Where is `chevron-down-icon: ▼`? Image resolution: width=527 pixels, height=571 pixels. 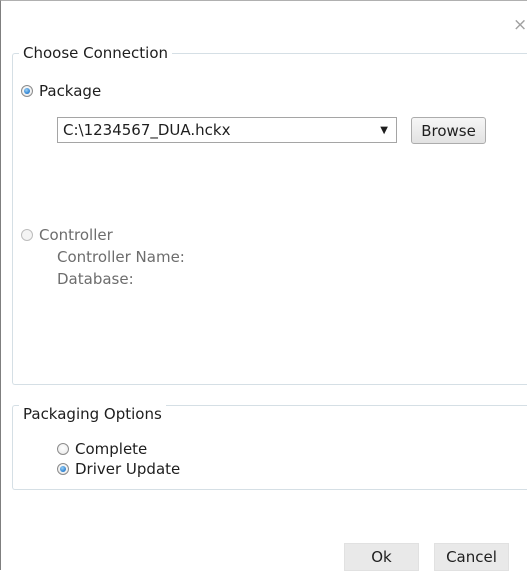 chevron-down-icon: ▼ is located at coordinates (384, 130).